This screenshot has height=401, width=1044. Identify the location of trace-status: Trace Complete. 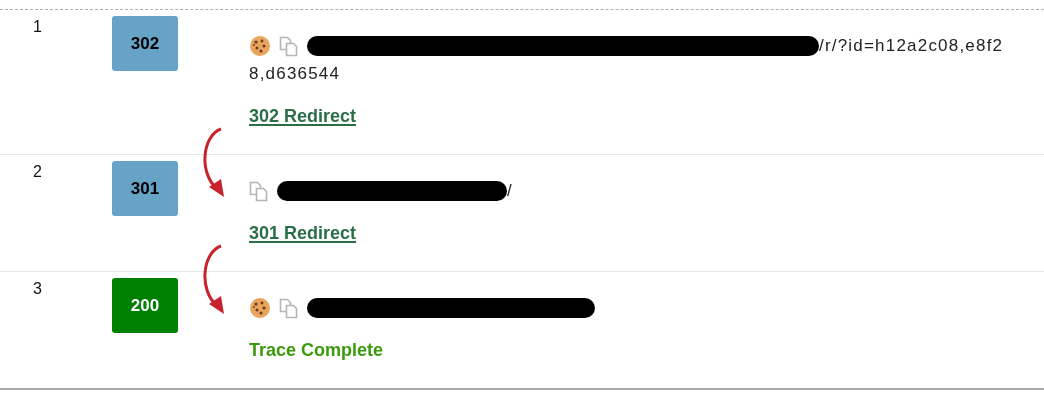
(316, 350).